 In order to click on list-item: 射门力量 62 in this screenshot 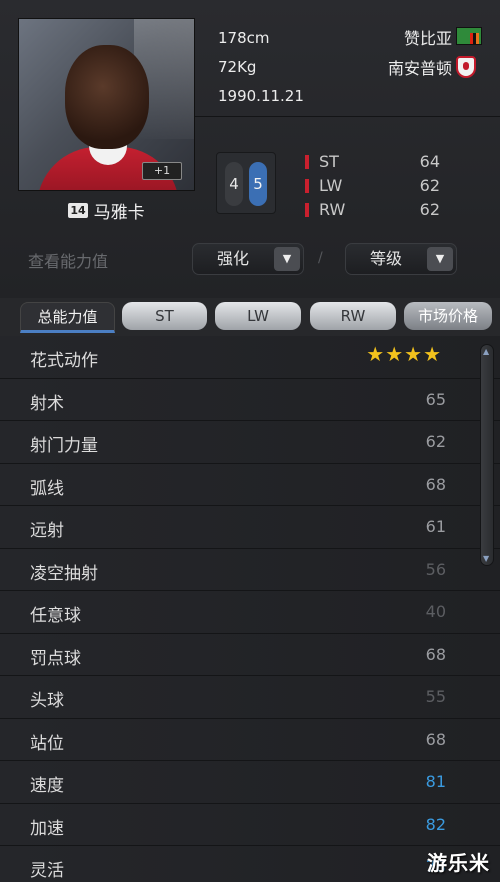, I will do `click(250, 442)`.